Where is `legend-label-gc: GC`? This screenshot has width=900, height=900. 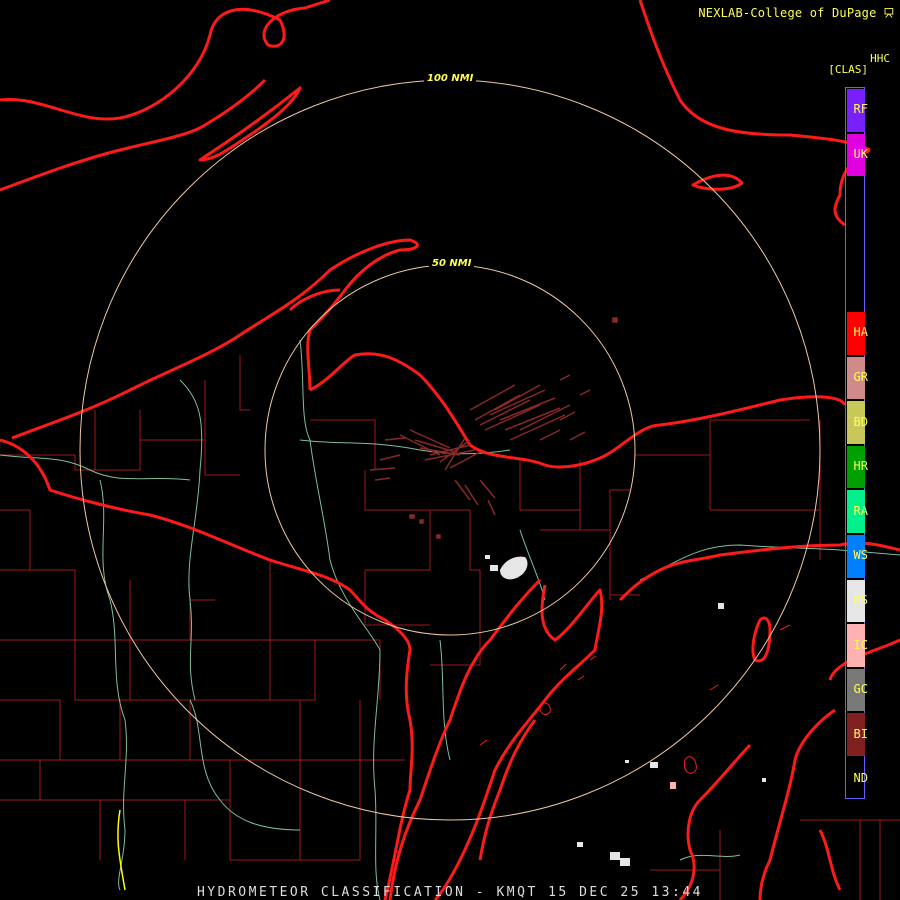 legend-label-gc: GC is located at coordinates (860, 689).